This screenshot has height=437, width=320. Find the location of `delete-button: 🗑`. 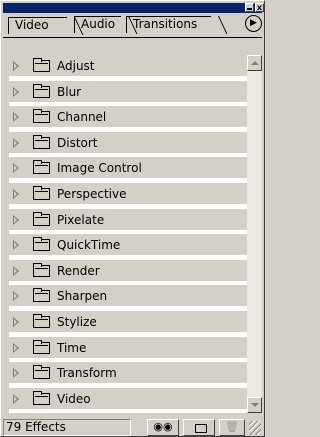

delete-button: 🗑 is located at coordinates (232, 427).